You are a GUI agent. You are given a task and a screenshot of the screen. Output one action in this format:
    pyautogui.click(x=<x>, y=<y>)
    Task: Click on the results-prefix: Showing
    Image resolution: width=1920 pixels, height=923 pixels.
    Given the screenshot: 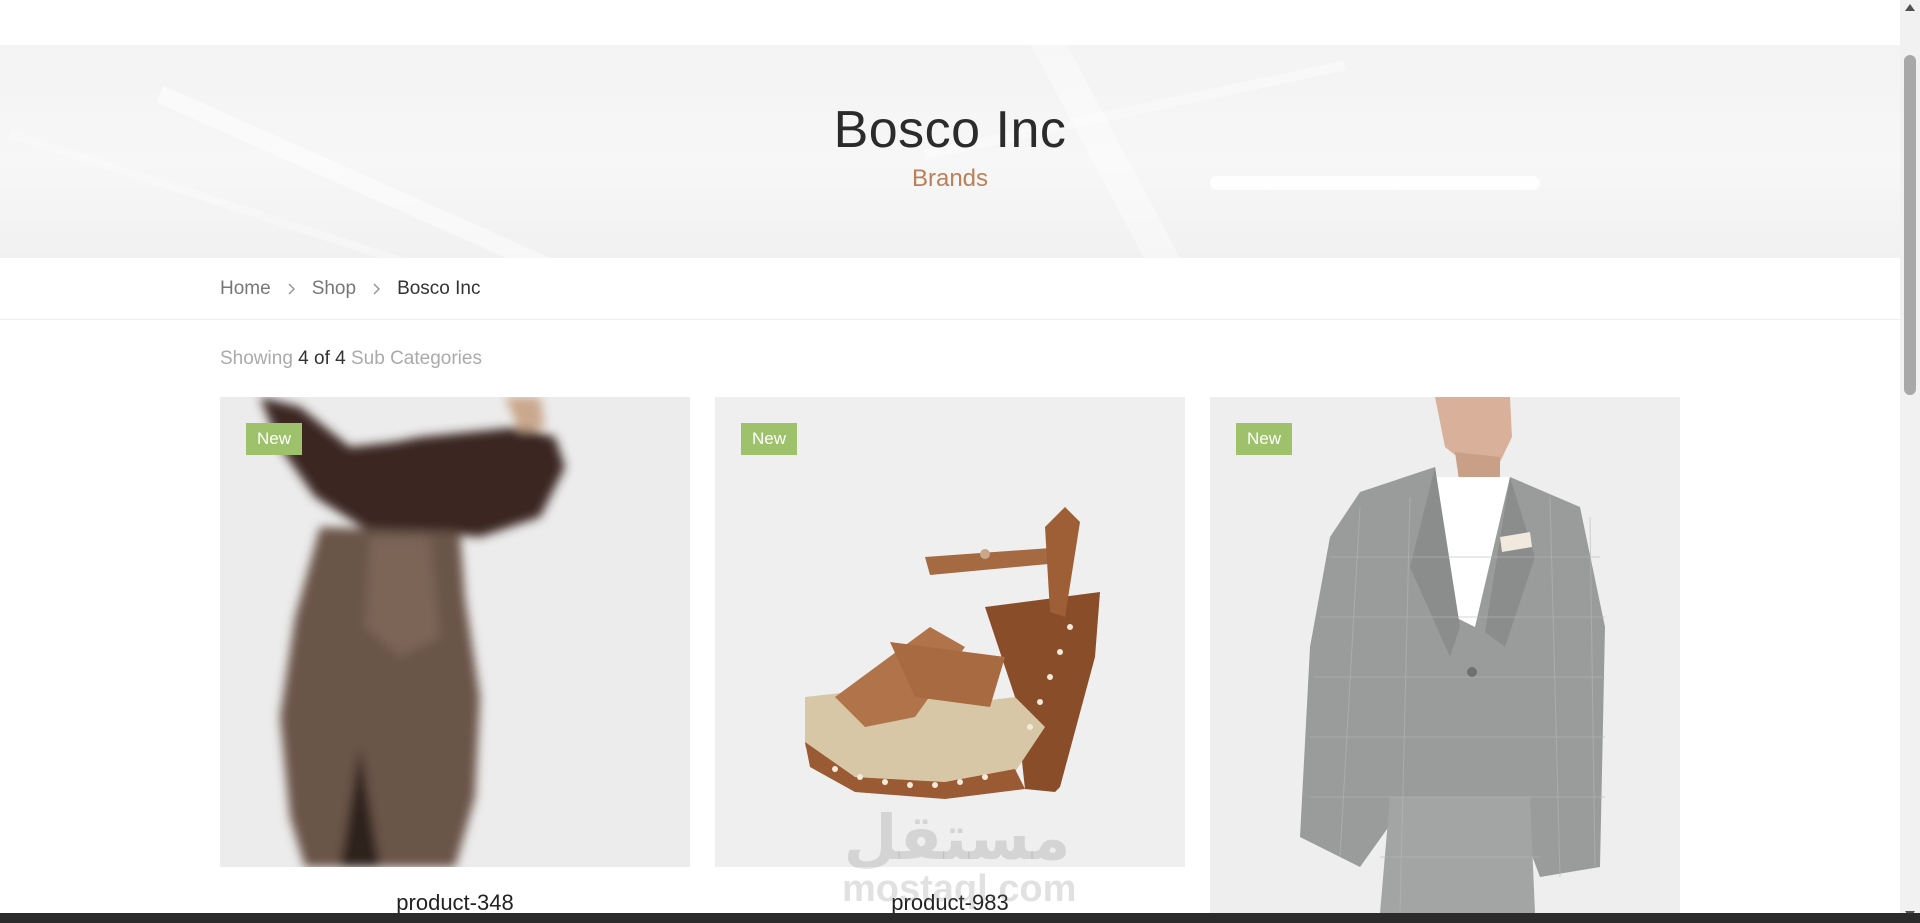 What is the action you would take?
    pyautogui.click(x=256, y=358)
    